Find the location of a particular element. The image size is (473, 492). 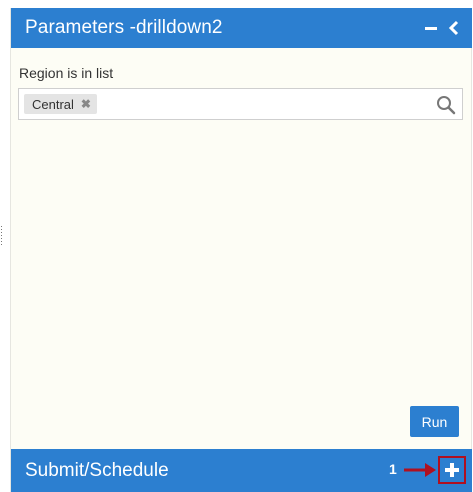

minus-icon is located at coordinates (431, 28).